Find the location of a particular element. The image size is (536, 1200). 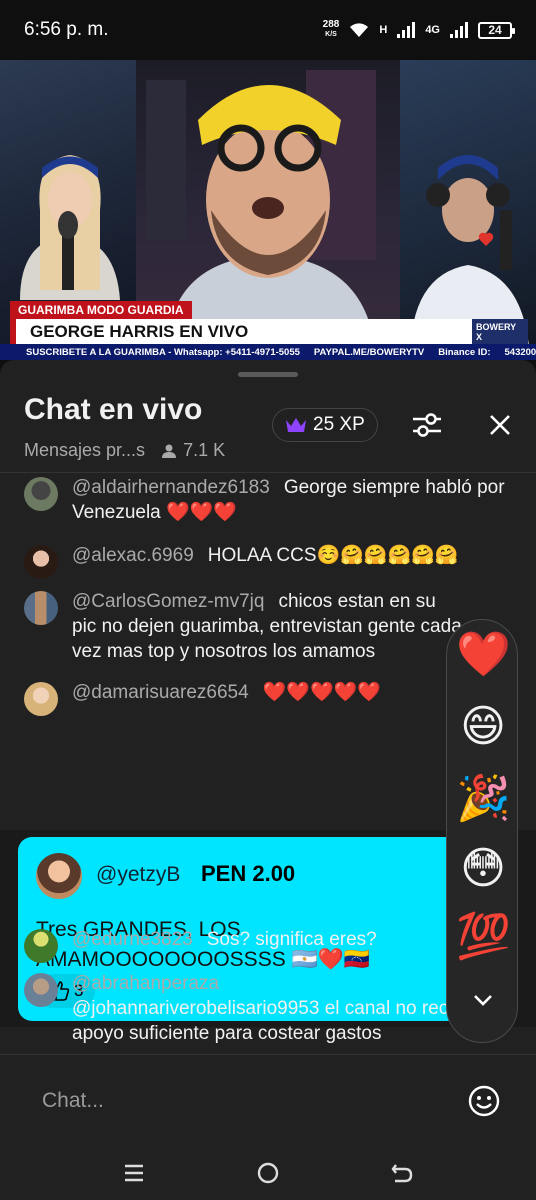

chat-filter-label: Mensajes pr...s is located at coordinates (84, 450).